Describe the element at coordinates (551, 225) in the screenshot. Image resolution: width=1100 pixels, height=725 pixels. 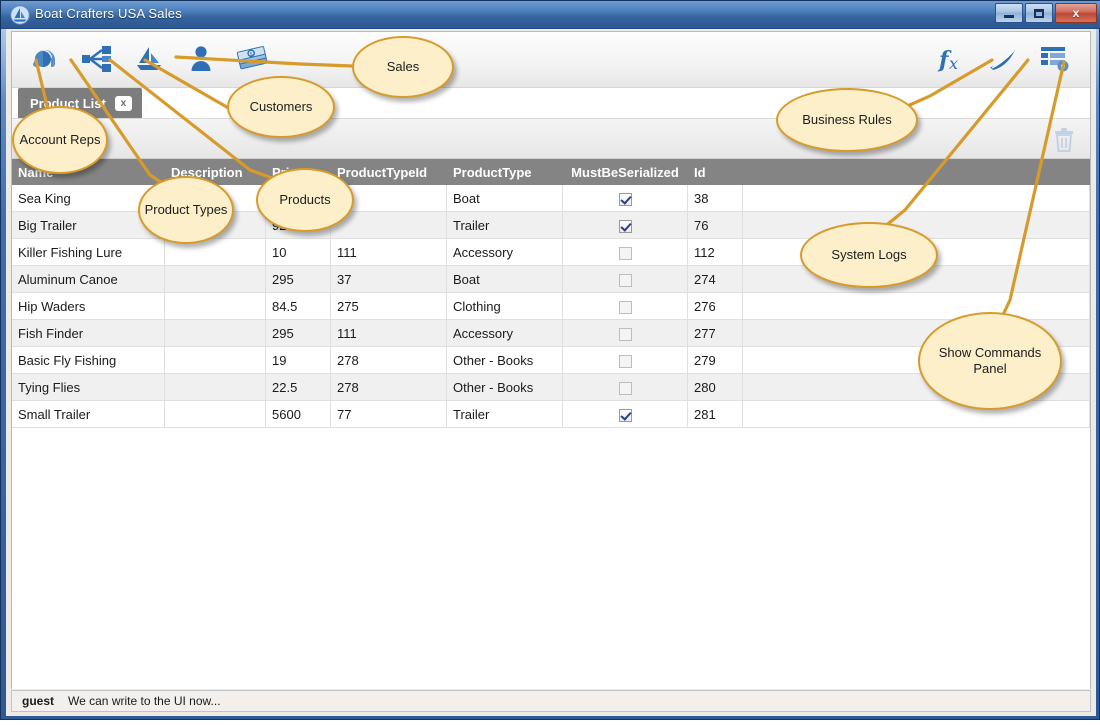
I see `table-row: Big Trailer 9200 Trailer 76` at that location.